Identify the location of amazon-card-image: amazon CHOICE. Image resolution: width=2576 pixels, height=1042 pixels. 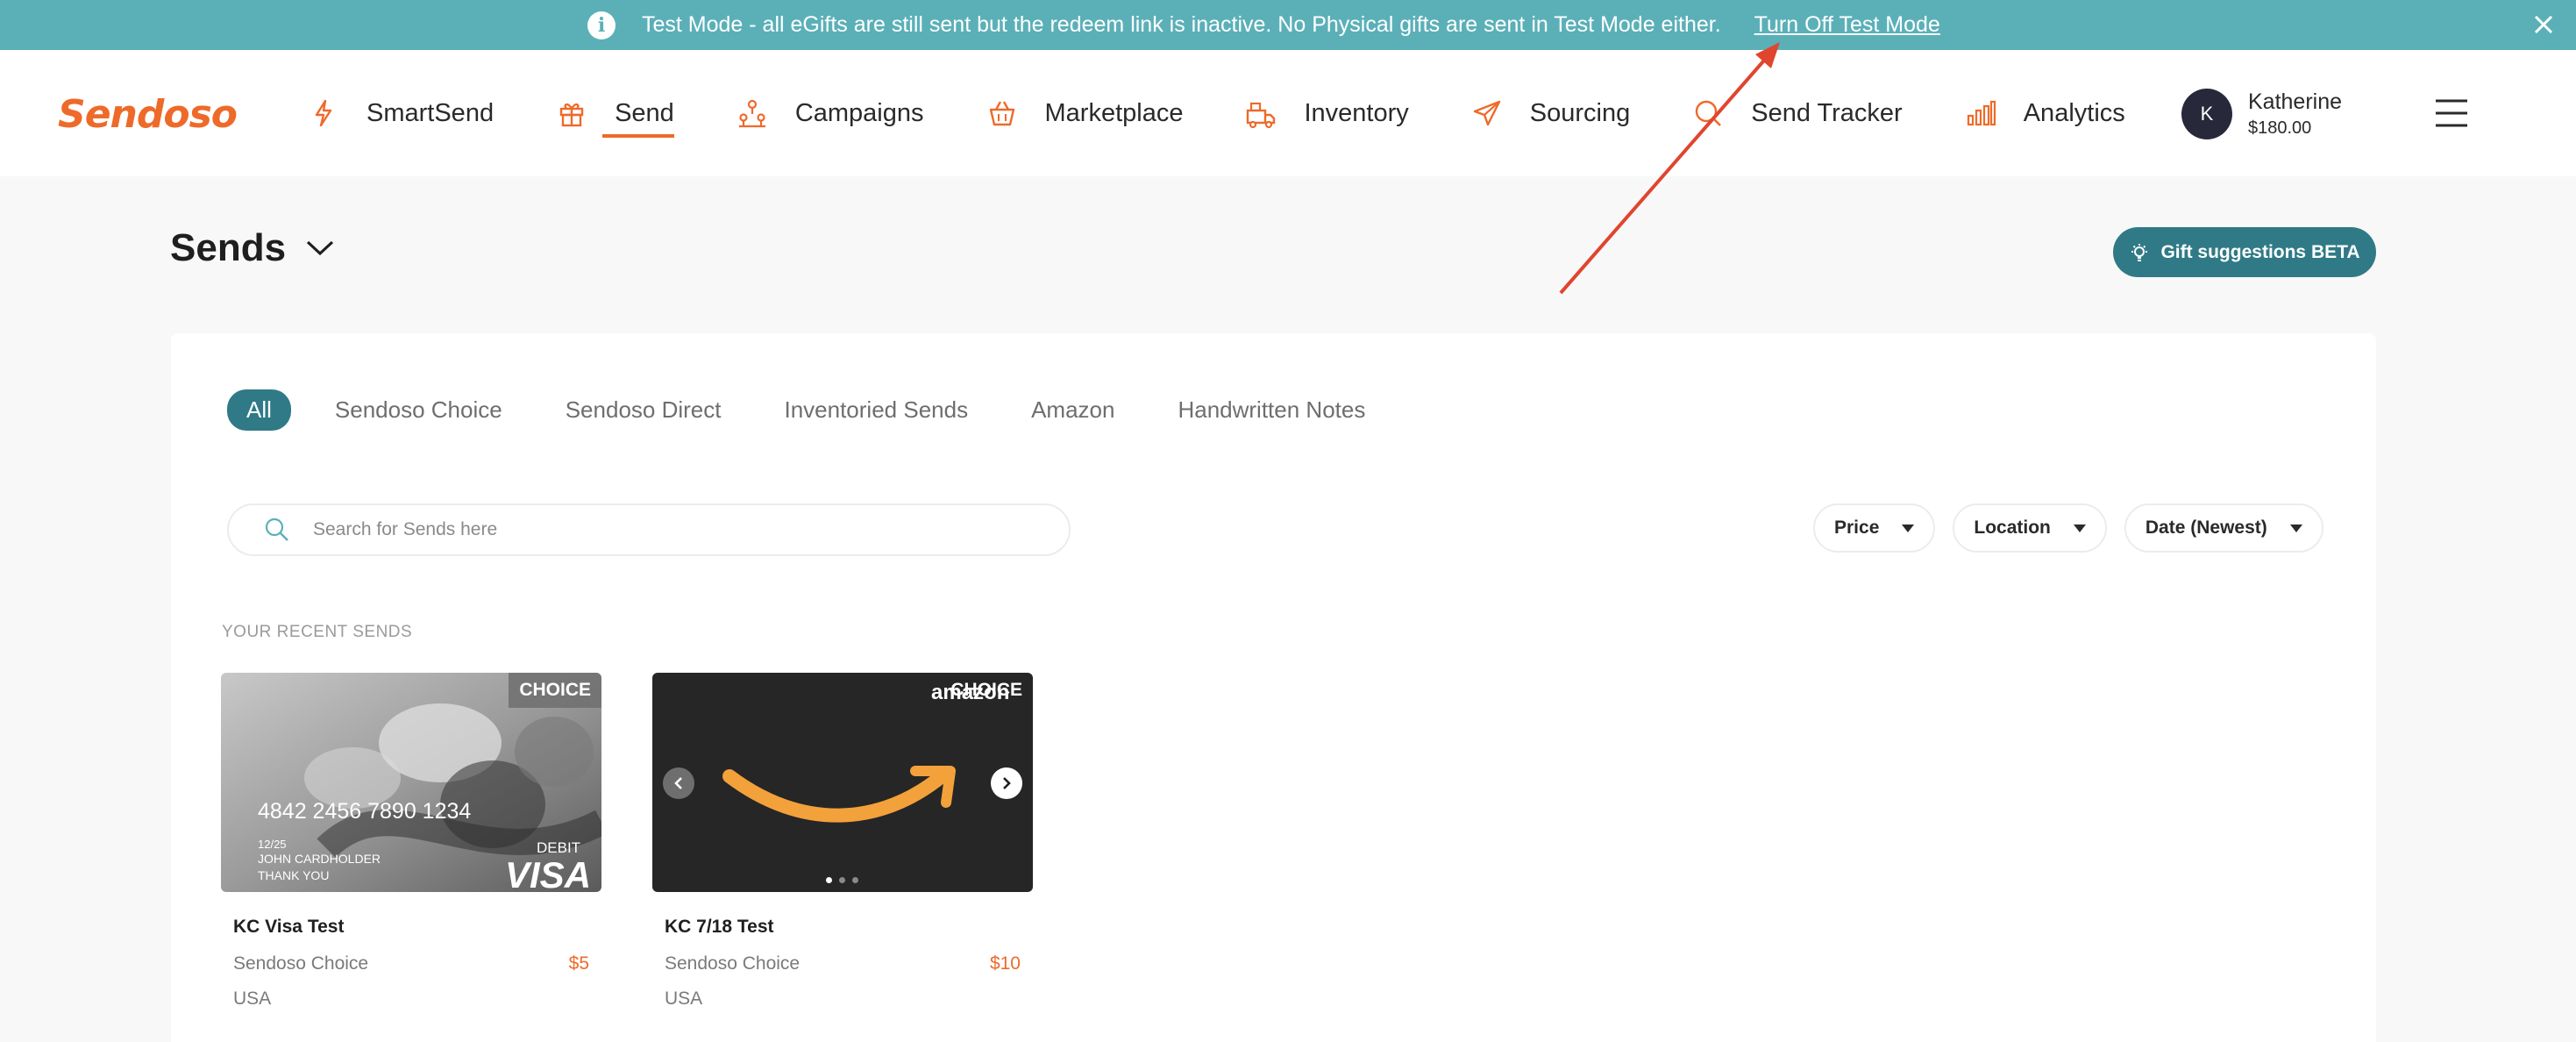
(842, 782).